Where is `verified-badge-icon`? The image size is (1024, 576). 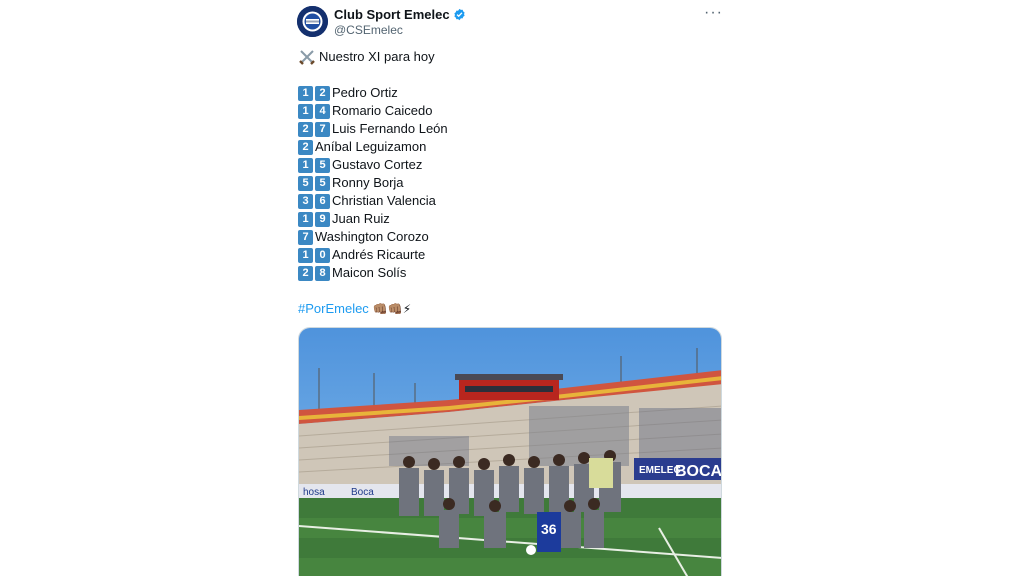 verified-badge-icon is located at coordinates (459, 14).